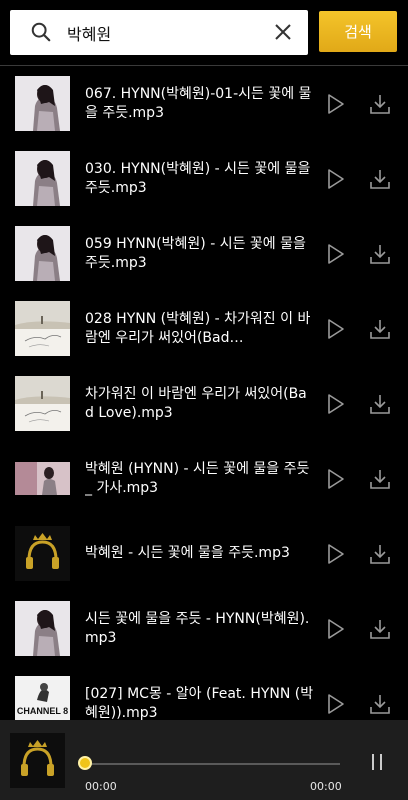 The height and width of the screenshot is (800, 408). Describe the element at coordinates (204, 760) in the screenshot. I see `player-bar` at that location.